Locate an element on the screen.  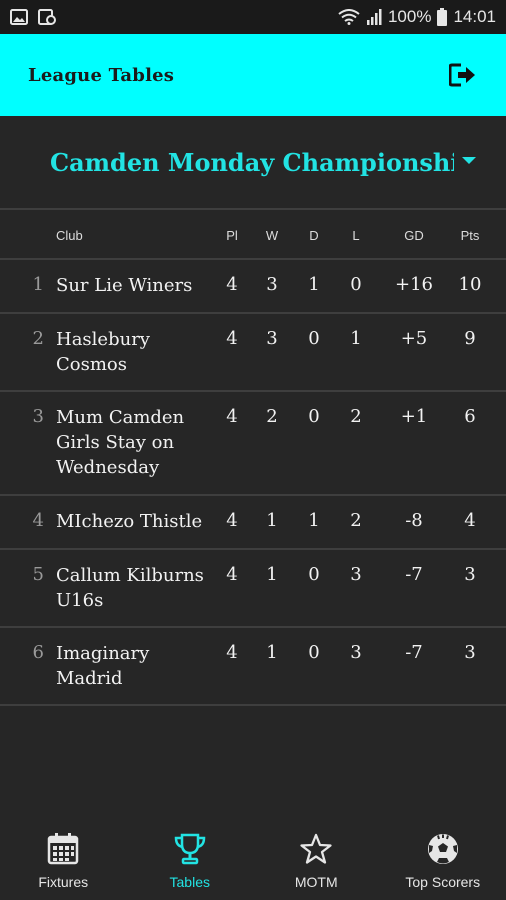
league-selector: Camden Monday Championship is located at coordinates (253, 162).